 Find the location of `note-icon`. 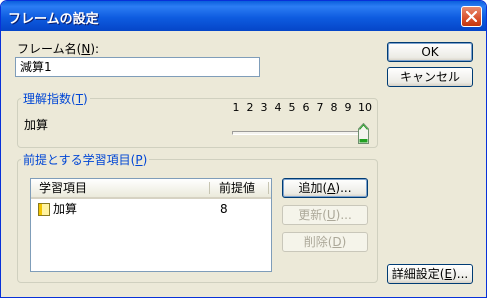

note-icon is located at coordinates (44, 209).